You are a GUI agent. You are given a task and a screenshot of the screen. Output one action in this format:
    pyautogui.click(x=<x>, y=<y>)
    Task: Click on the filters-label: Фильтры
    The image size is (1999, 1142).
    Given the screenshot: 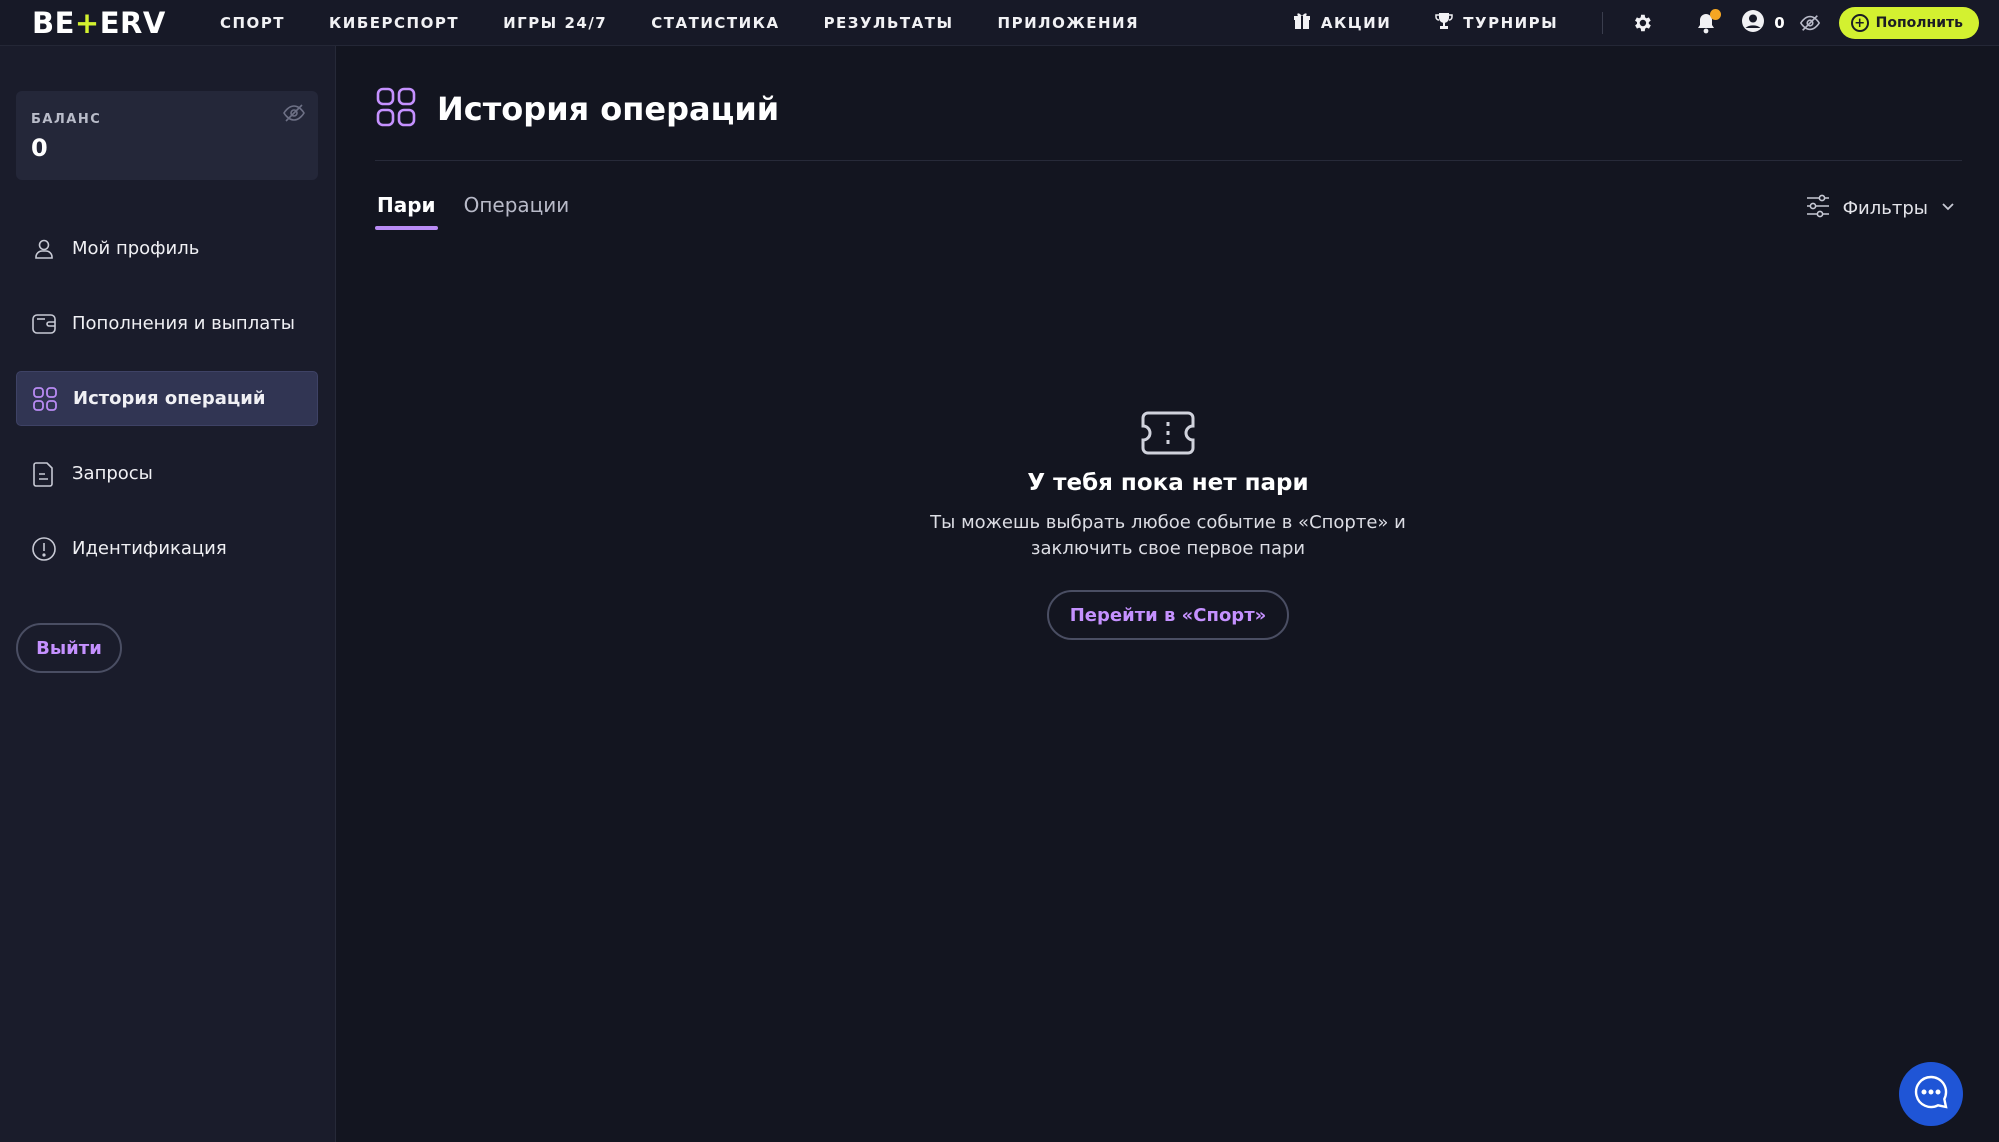 What is the action you would take?
    pyautogui.click(x=1885, y=208)
    